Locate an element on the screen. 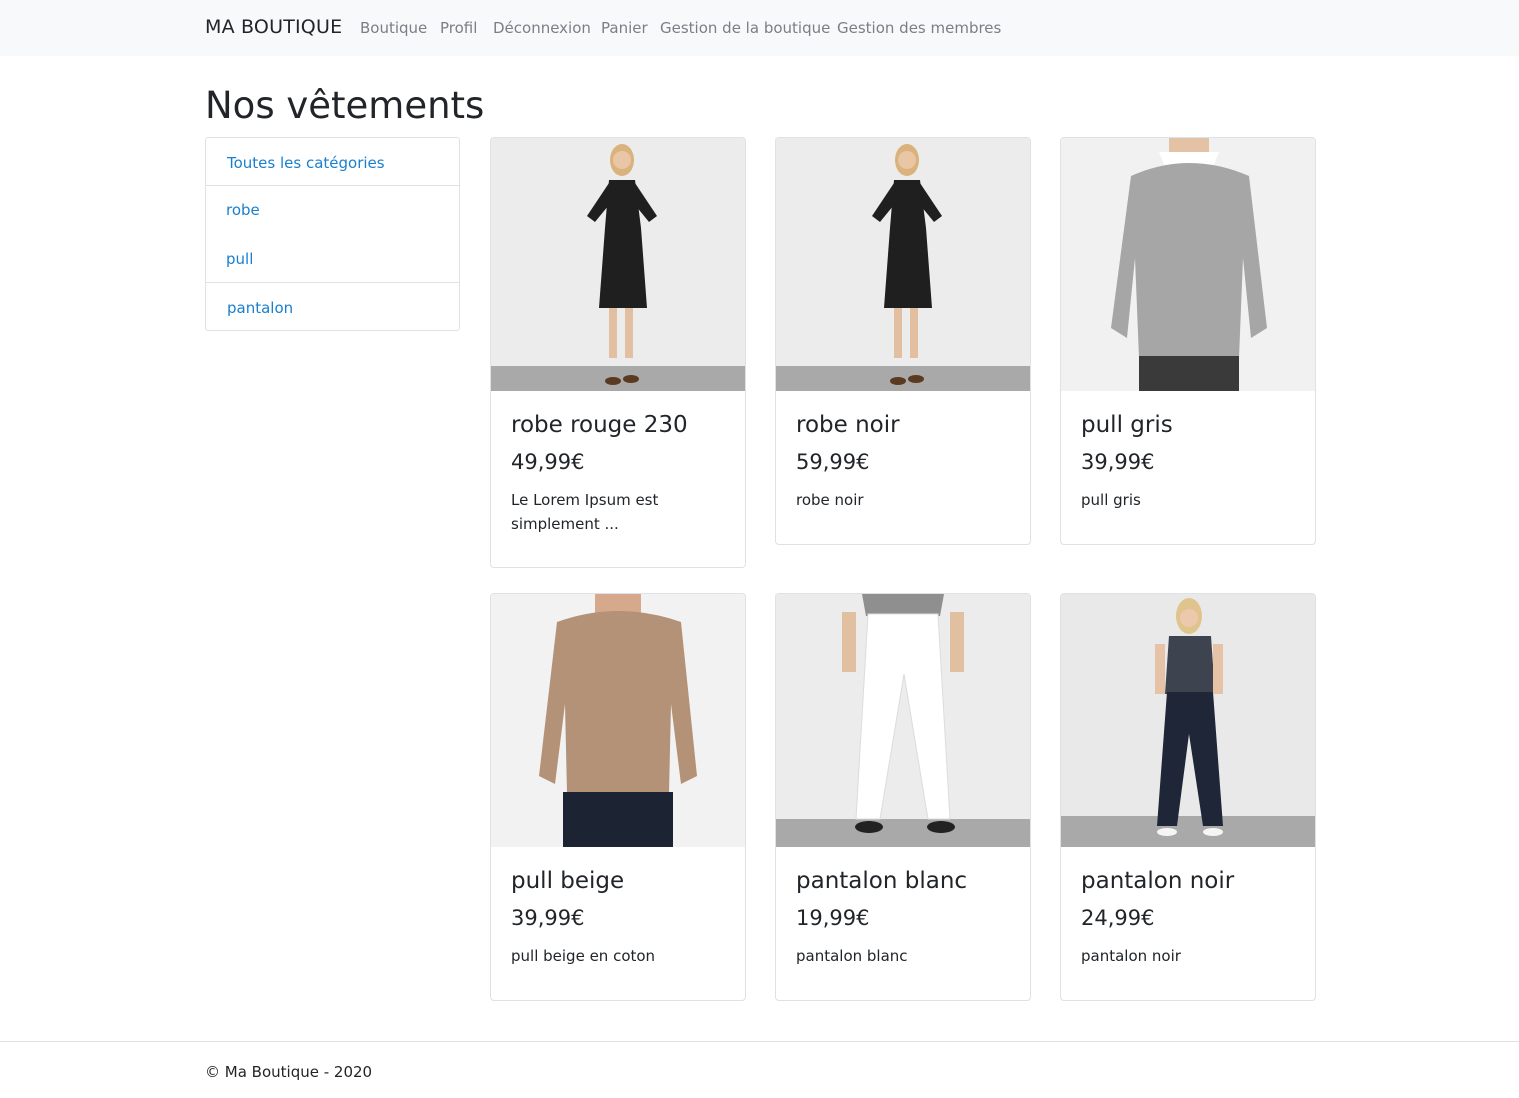 The height and width of the screenshot is (1098, 1519). category-all: Toutes les catégories is located at coordinates (332, 161).